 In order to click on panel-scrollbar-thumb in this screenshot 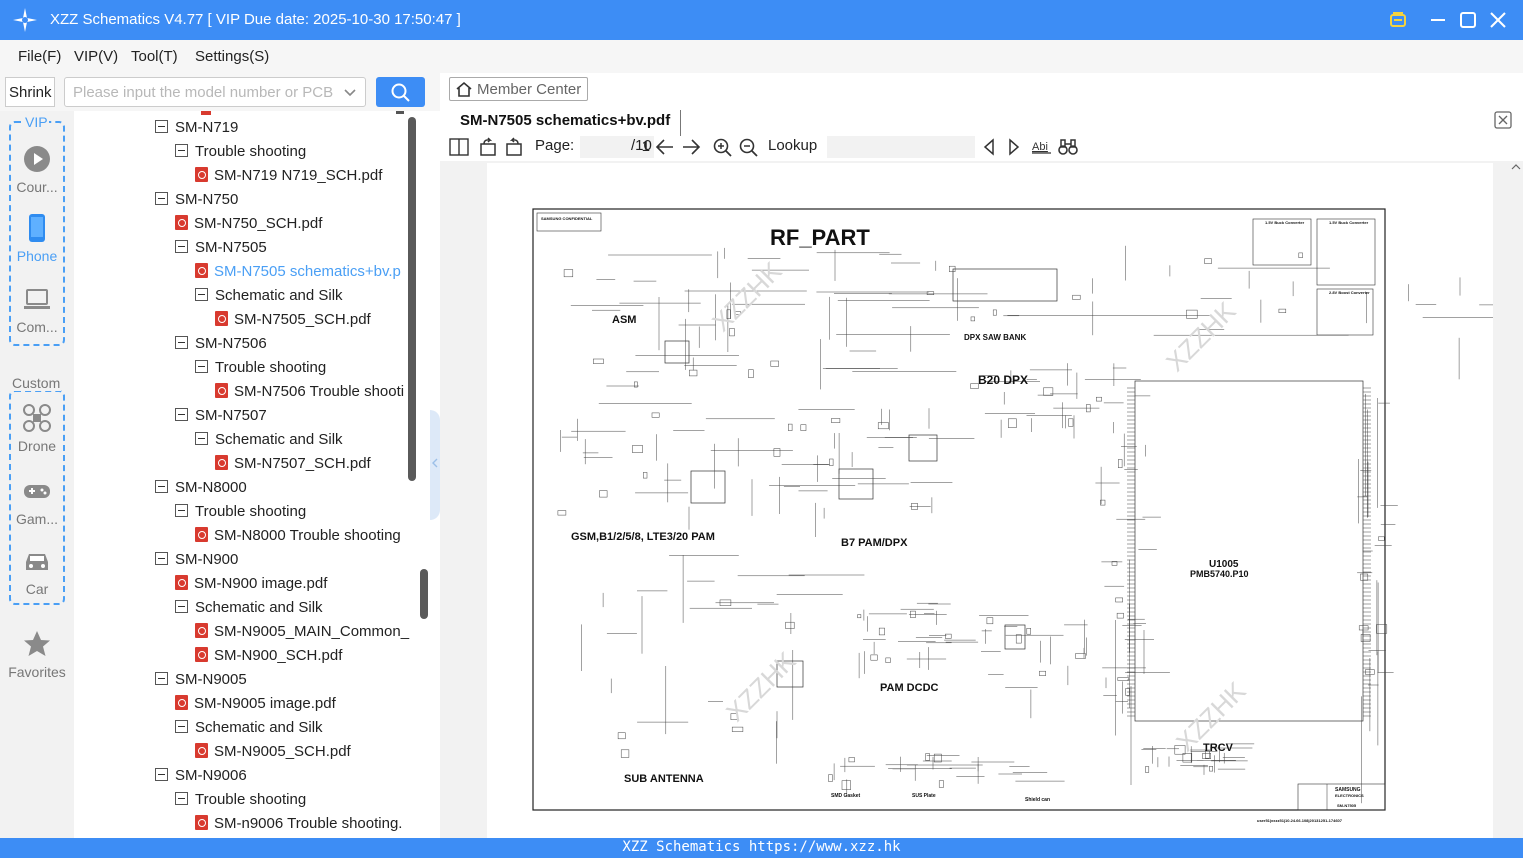, I will do `click(424, 594)`.